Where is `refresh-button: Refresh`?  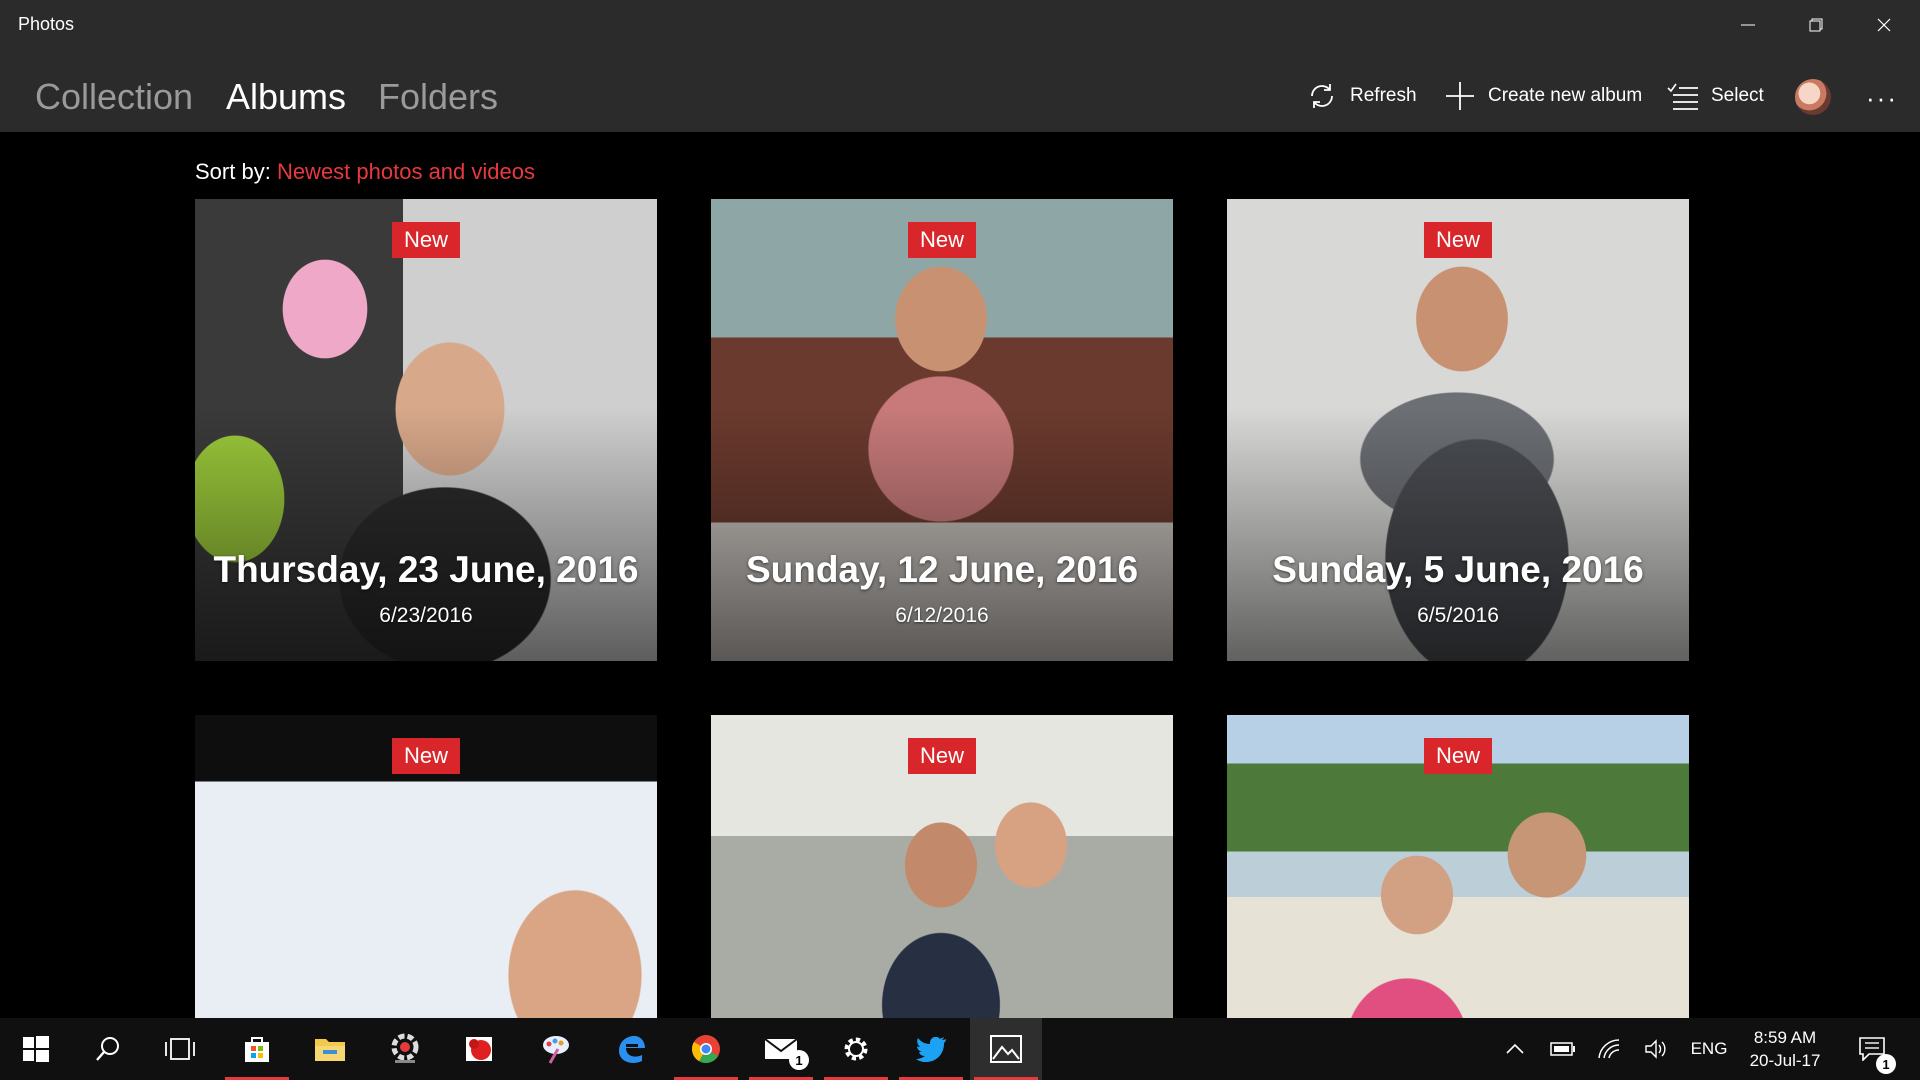 refresh-button: Refresh is located at coordinates (1361, 96).